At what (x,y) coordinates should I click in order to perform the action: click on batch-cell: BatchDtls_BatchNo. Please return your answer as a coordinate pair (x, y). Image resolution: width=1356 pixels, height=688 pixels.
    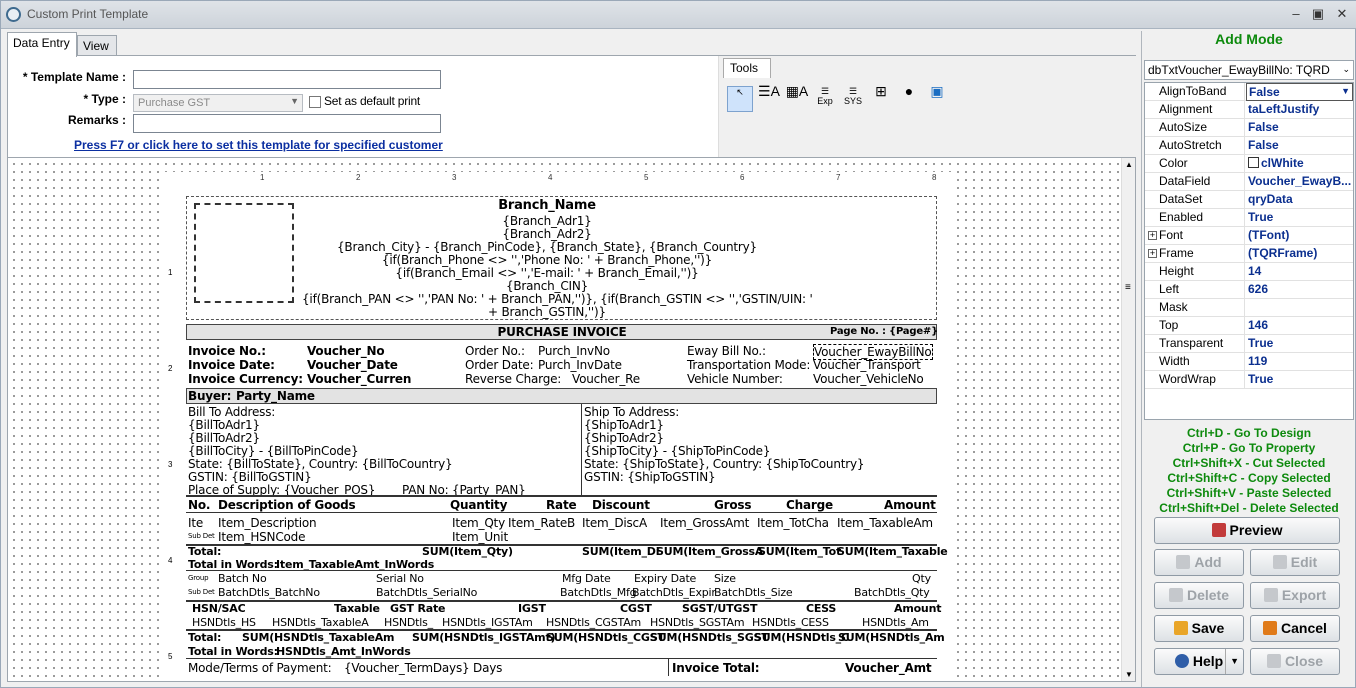
    Looking at the image, I should click on (269, 592).